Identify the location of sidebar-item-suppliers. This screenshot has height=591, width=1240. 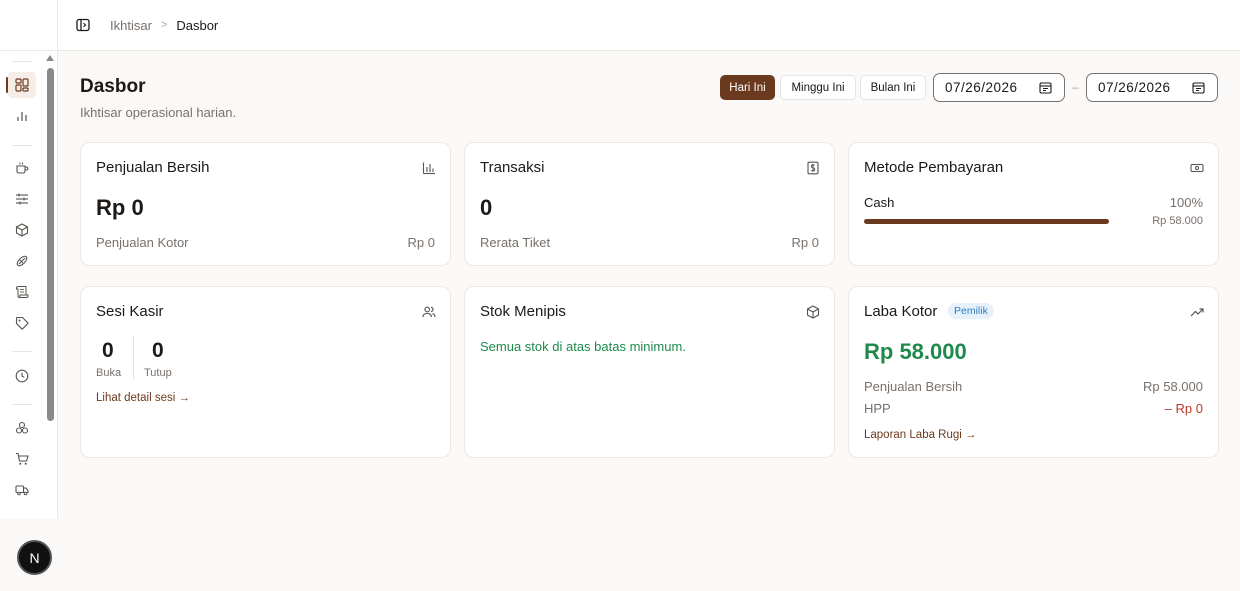
(22, 490).